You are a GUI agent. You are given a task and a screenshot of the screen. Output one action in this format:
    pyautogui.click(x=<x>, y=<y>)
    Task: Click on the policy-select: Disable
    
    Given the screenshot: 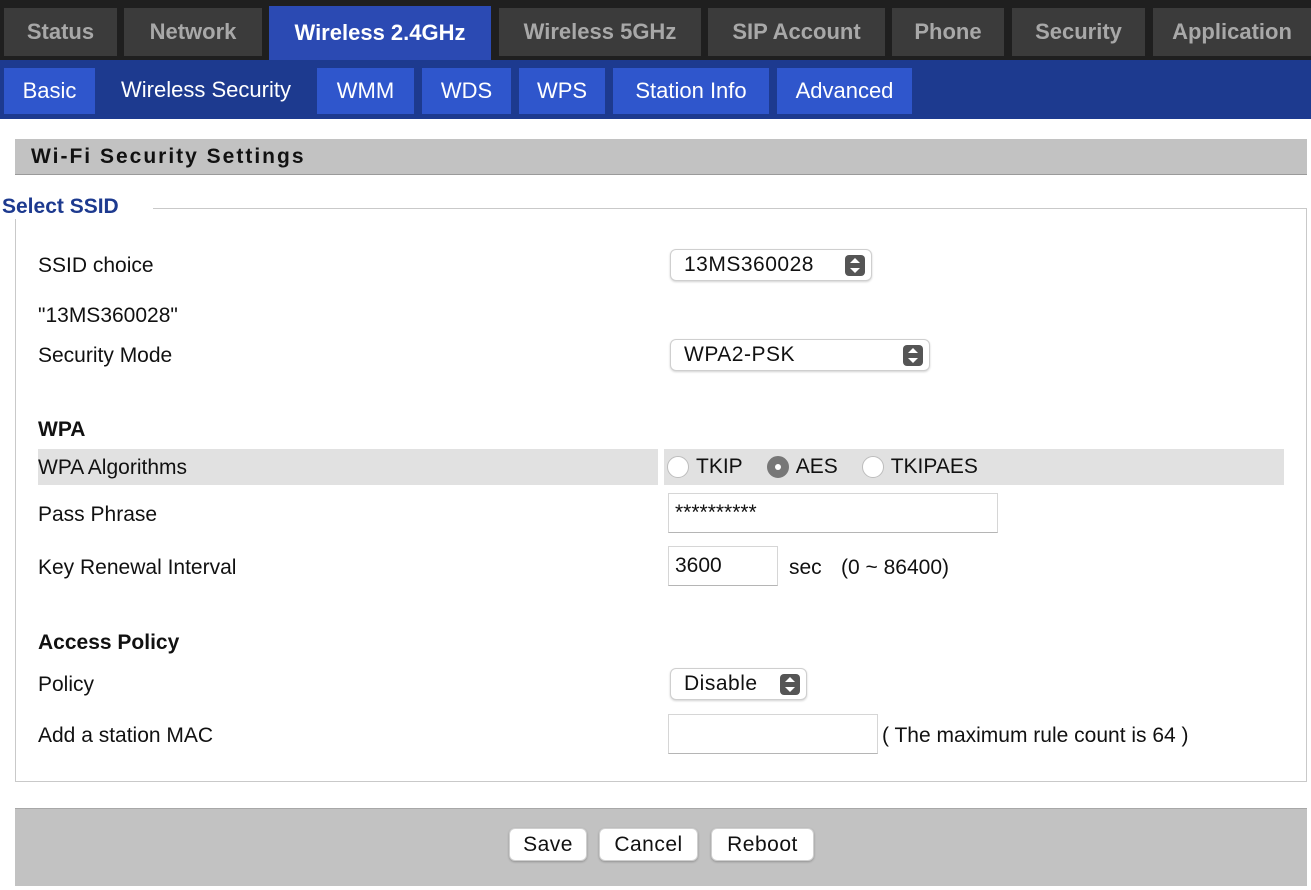 What is the action you would take?
    pyautogui.click(x=738, y=684)
    